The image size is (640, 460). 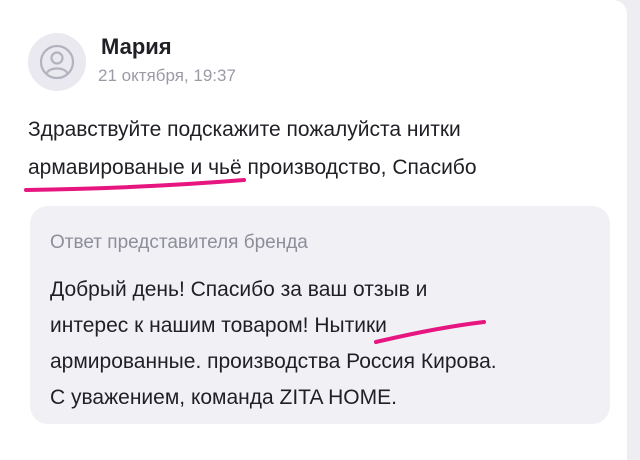 What do you see at coordinates (167, 75) in the screenshot?
I see `review-date: 21 октября, 19:37` at bounding box center [167, 75].